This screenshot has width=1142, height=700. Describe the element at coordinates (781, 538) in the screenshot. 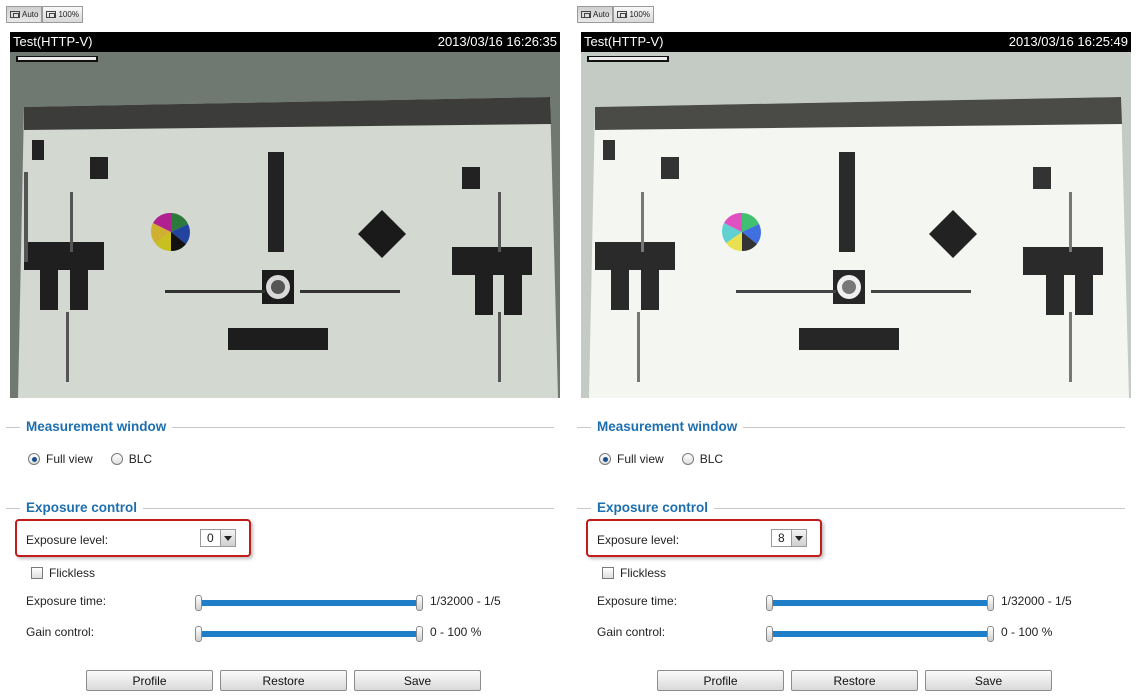

I see `exposure-level-value: 8` at that location.